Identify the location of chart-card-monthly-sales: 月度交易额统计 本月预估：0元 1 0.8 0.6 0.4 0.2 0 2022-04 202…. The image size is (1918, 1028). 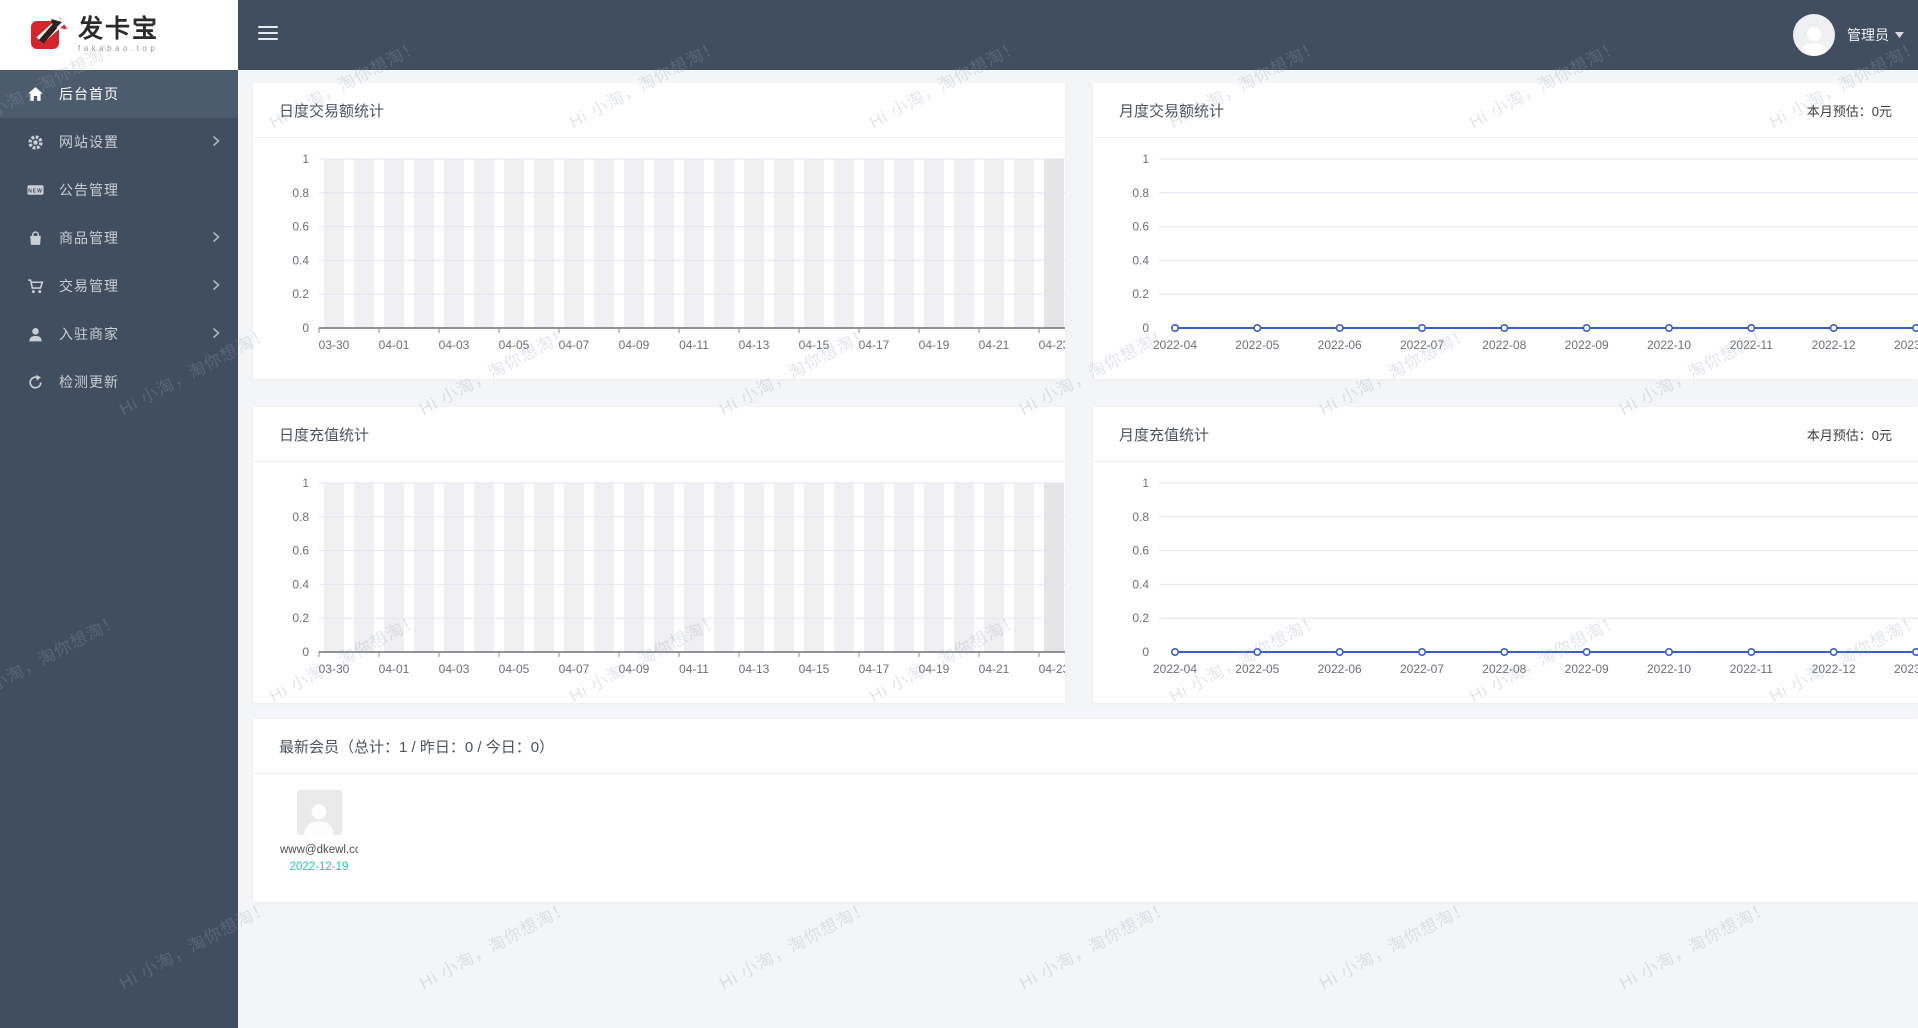
(1505, 231).